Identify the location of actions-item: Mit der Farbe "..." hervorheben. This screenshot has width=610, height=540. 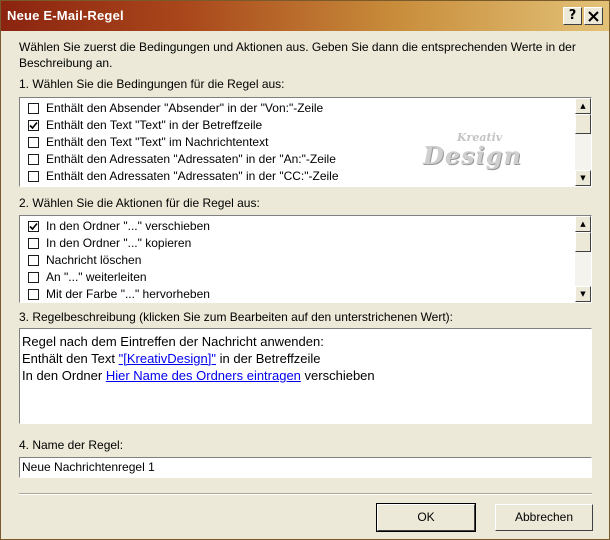
(297, 294).